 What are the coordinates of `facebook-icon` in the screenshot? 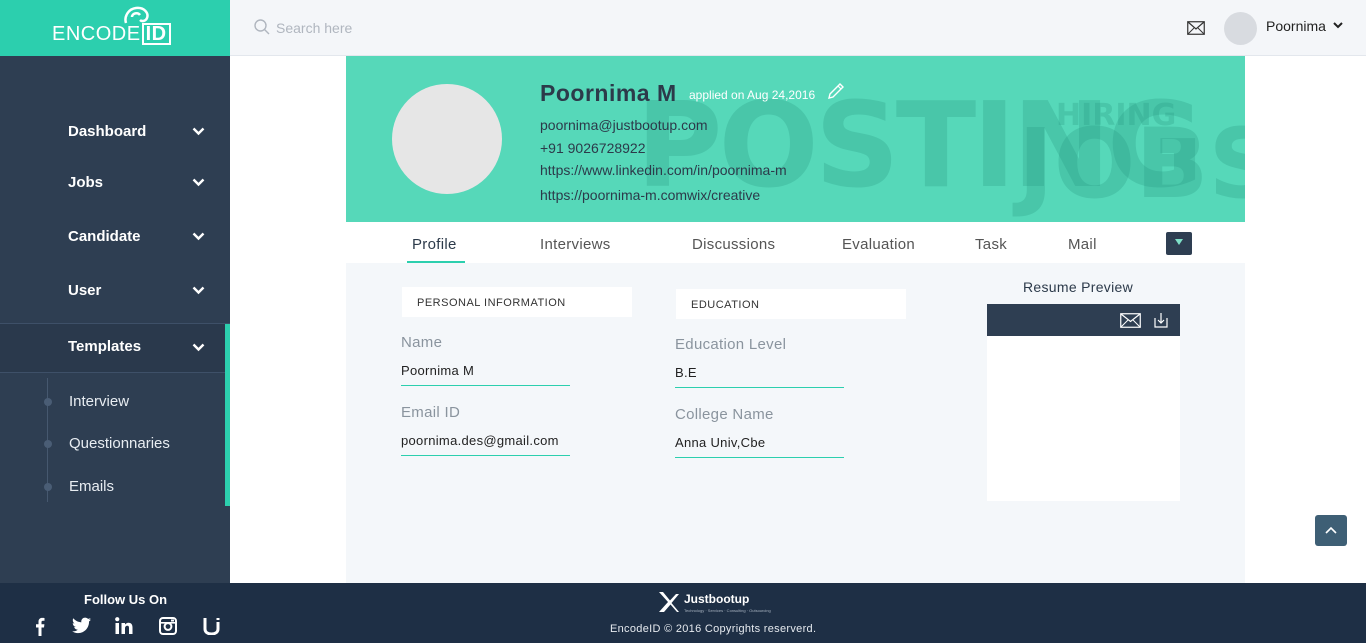 It's located at (40, 626).